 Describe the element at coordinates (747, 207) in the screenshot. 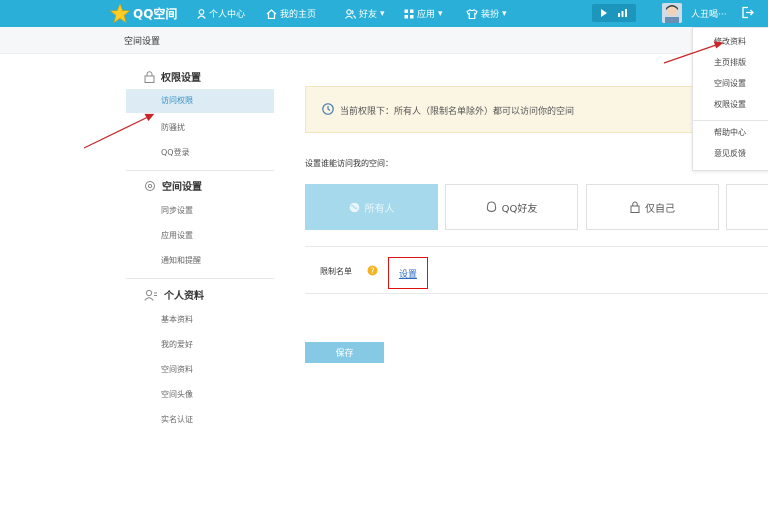

I see `option-more-partial` at that location.